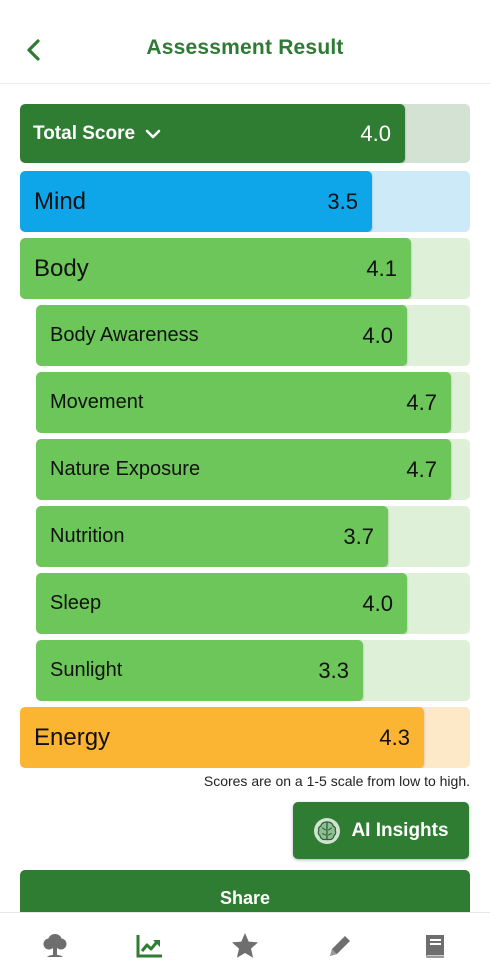  I want to click on score-row-body-awareness: Body Awareness 4.0, so click(253, 335).